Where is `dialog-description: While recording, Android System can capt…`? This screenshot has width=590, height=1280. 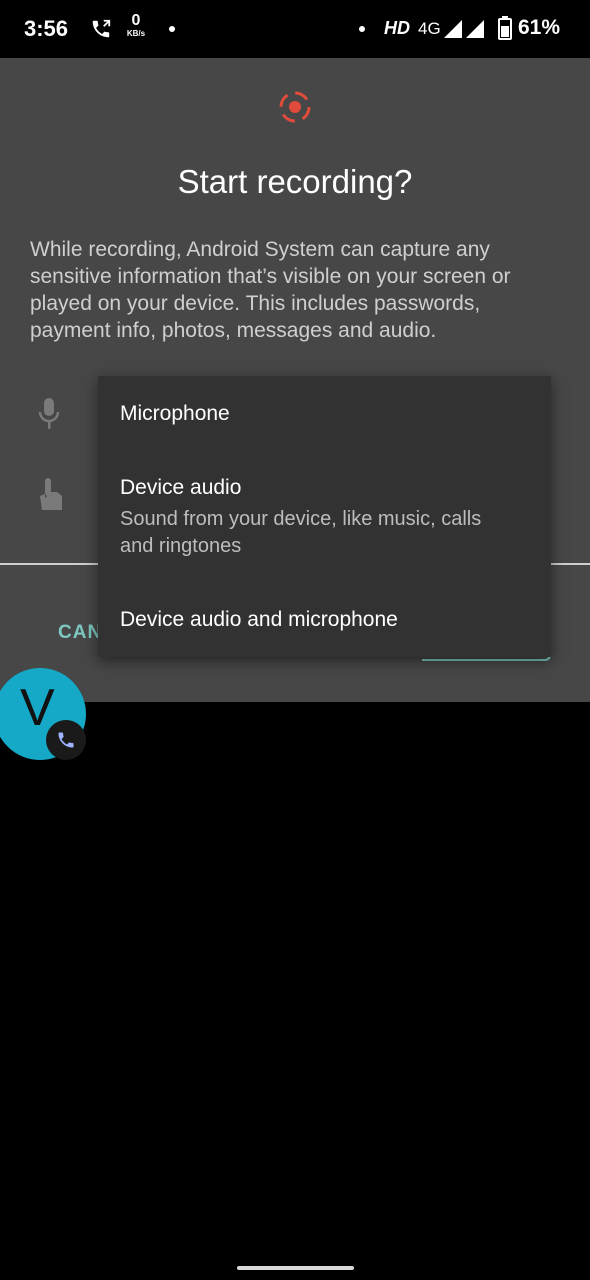 dialog-description: While recording, Android System can capt… is located at coordinates (270, 290).